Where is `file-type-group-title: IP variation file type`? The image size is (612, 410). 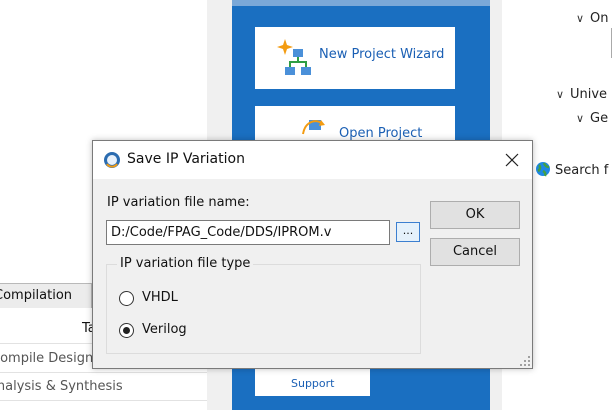 file-type-group-title: IP variation file type is located at coordinates (185, 263).